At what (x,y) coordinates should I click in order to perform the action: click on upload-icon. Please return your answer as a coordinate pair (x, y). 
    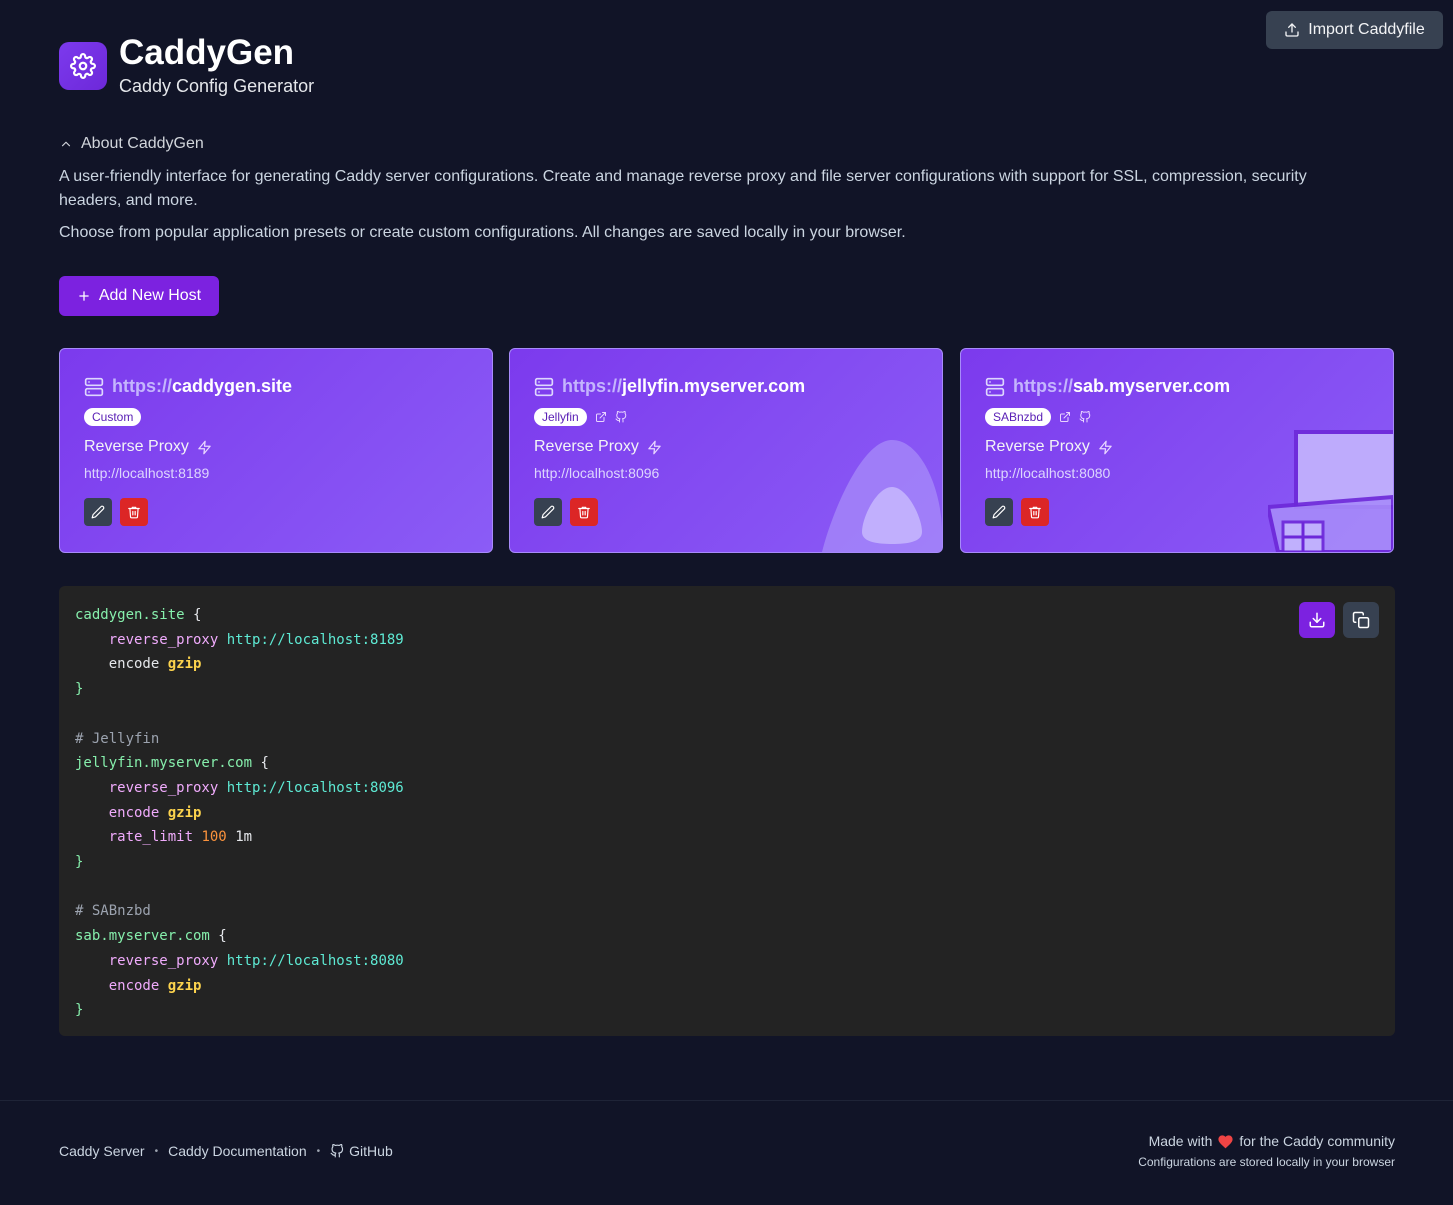
    Looking at the image, I should click on (1292, 30).